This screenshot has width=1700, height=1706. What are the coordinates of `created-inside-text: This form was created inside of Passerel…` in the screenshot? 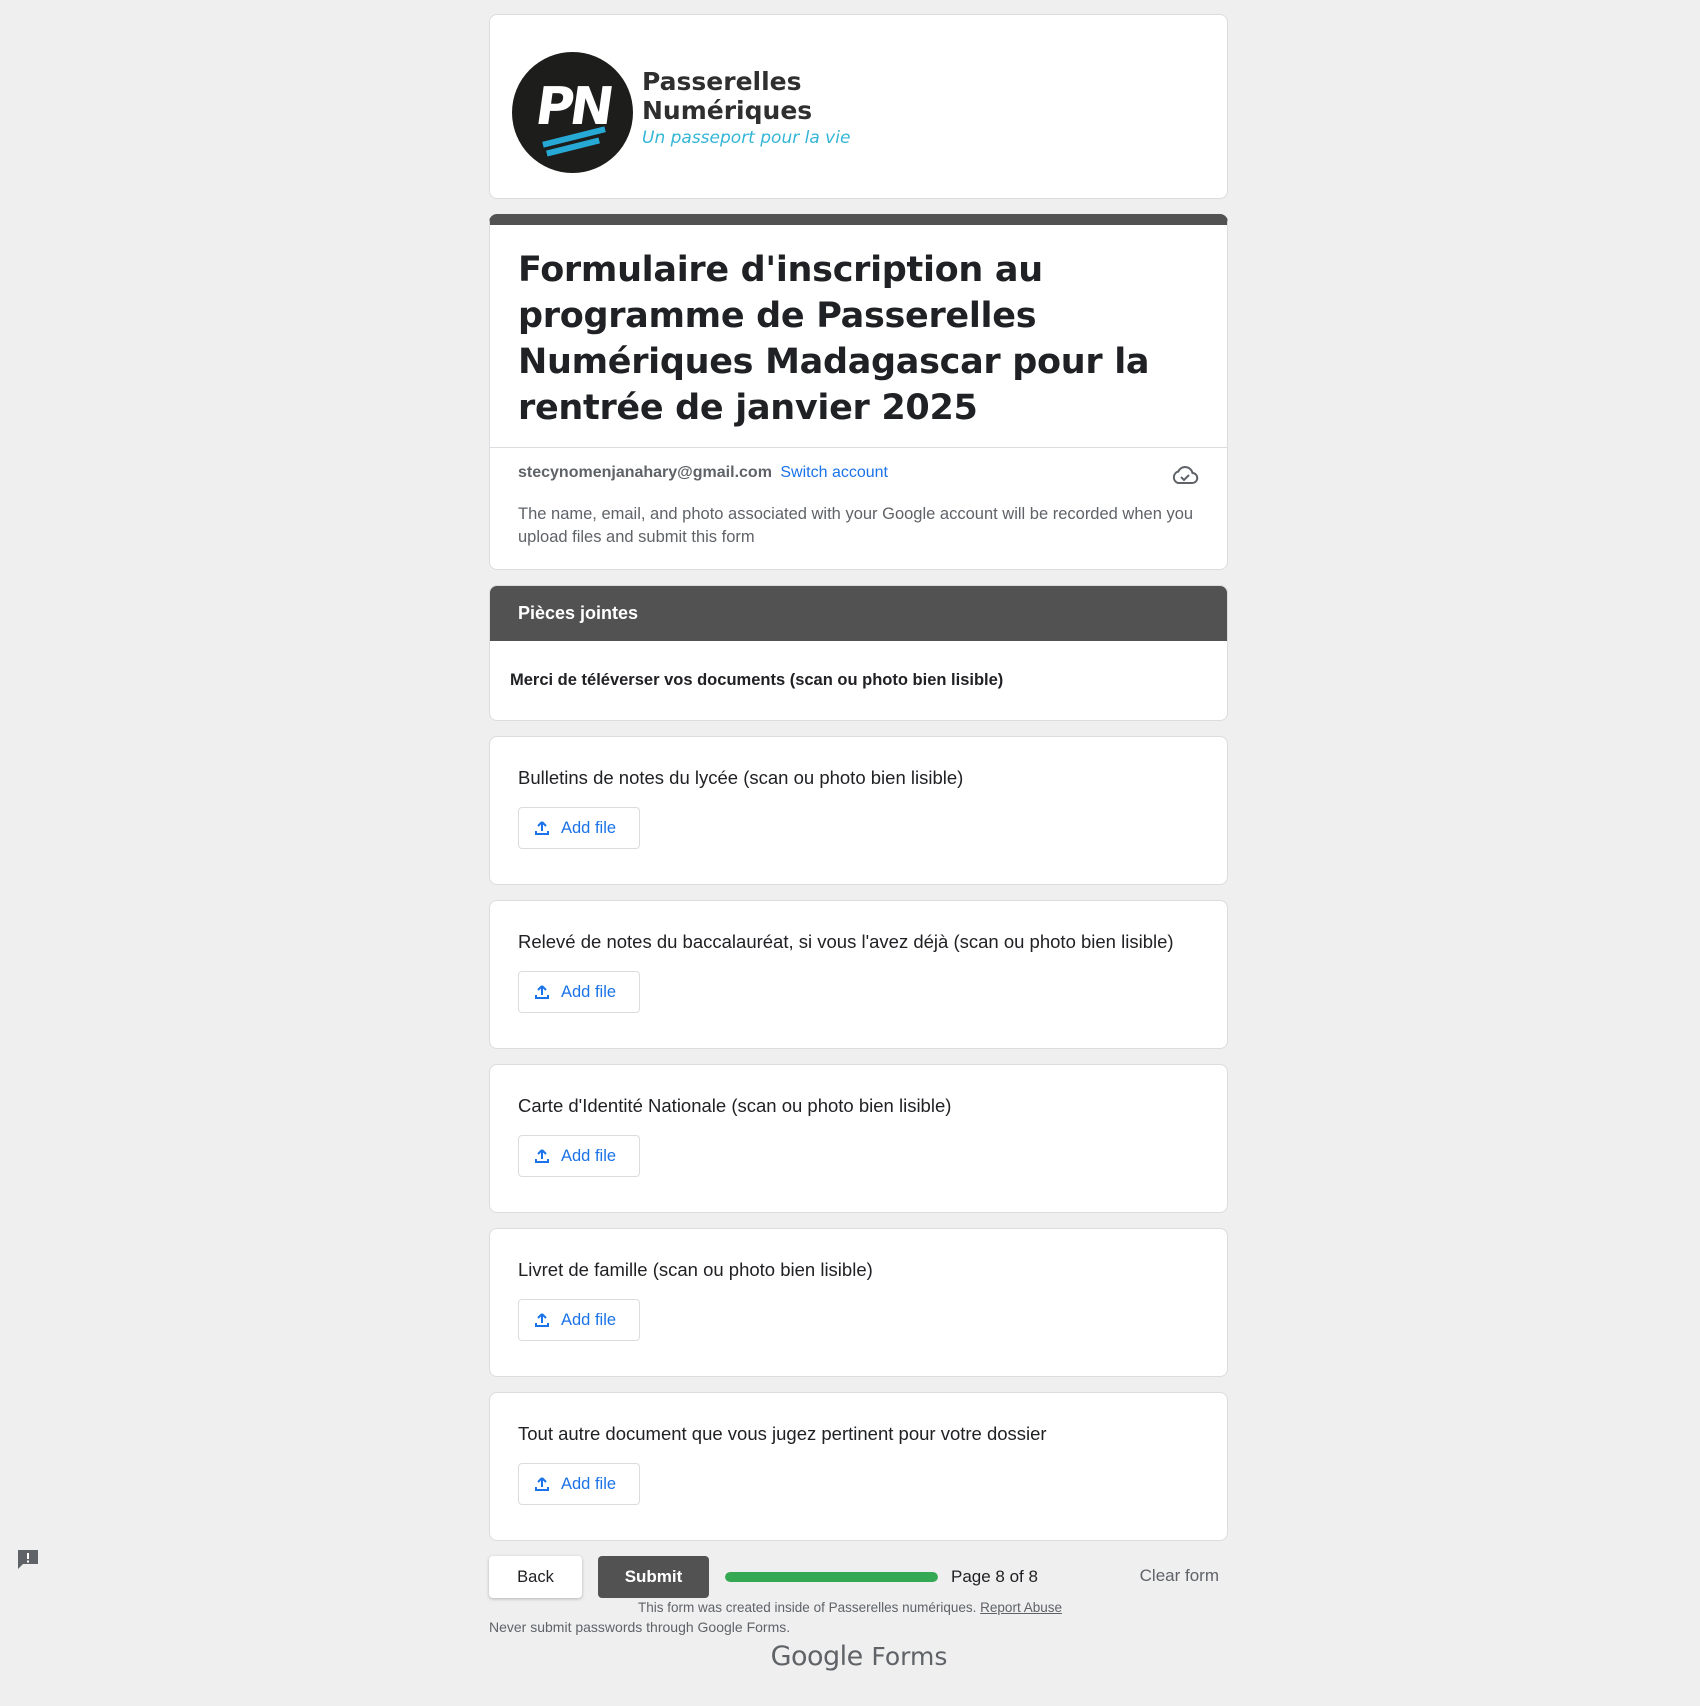 It's located at (807, 1607).